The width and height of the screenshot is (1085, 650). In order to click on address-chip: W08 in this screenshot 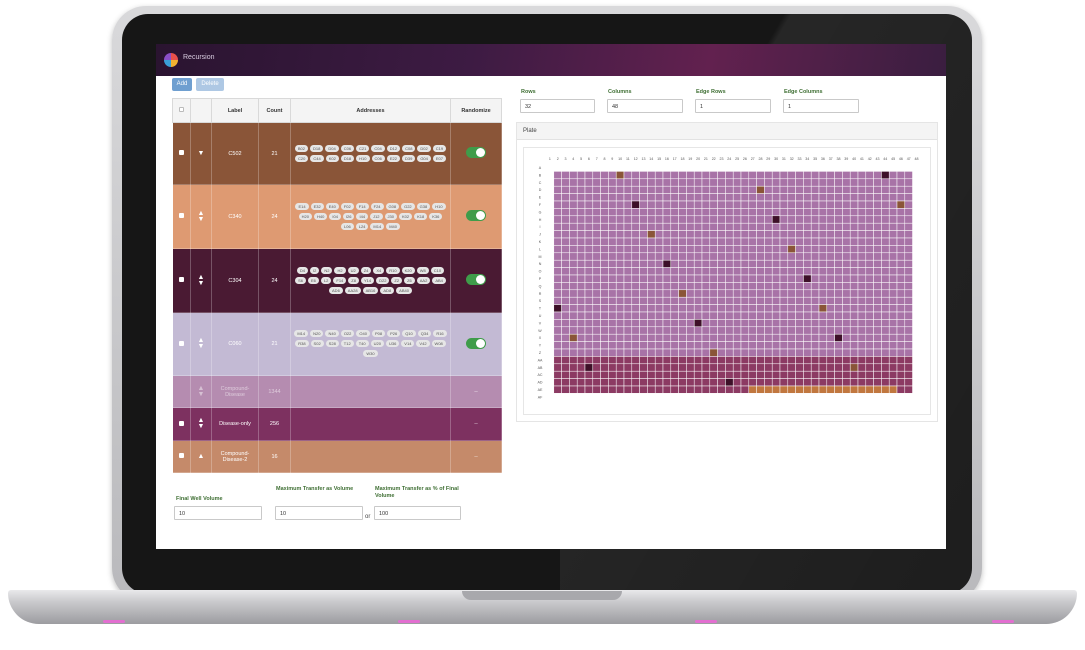, I will do `click(438, 343)`.